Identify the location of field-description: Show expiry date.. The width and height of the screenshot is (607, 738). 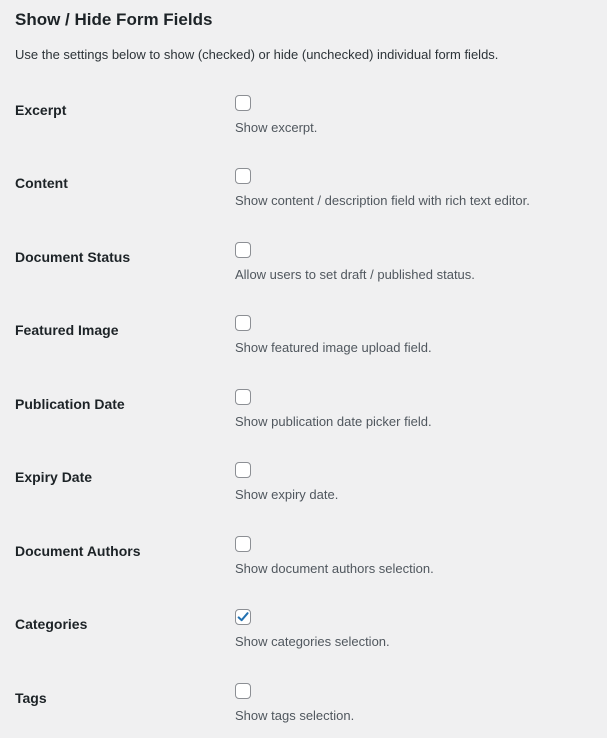
(287, 494).